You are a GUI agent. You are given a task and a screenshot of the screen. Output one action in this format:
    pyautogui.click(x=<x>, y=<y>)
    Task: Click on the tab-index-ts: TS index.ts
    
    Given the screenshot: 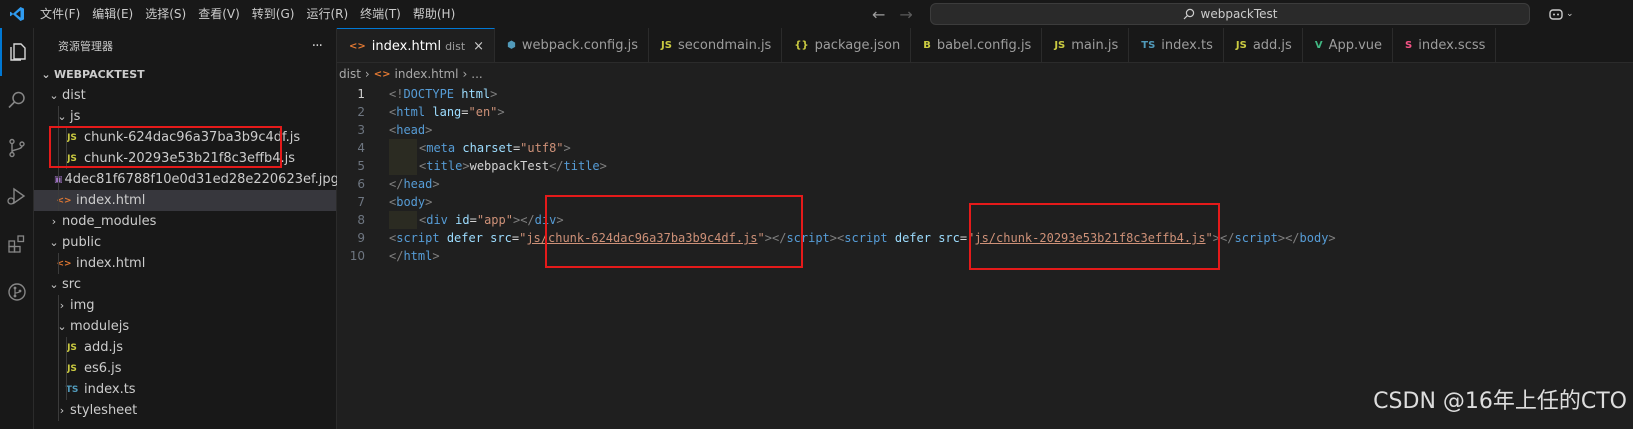 What is the action you would take?
    pyautogui.click(x=1176, y=45)
    